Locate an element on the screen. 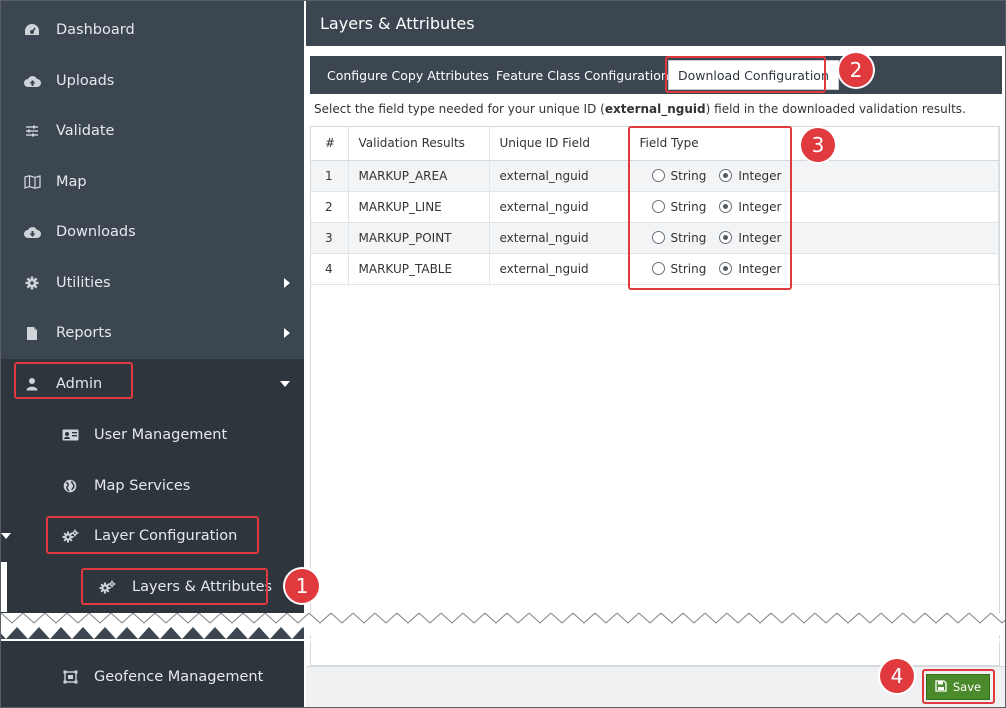 This screenshot has height=708, width=1006. row-number: 2 is located at coordinates (330, 207).